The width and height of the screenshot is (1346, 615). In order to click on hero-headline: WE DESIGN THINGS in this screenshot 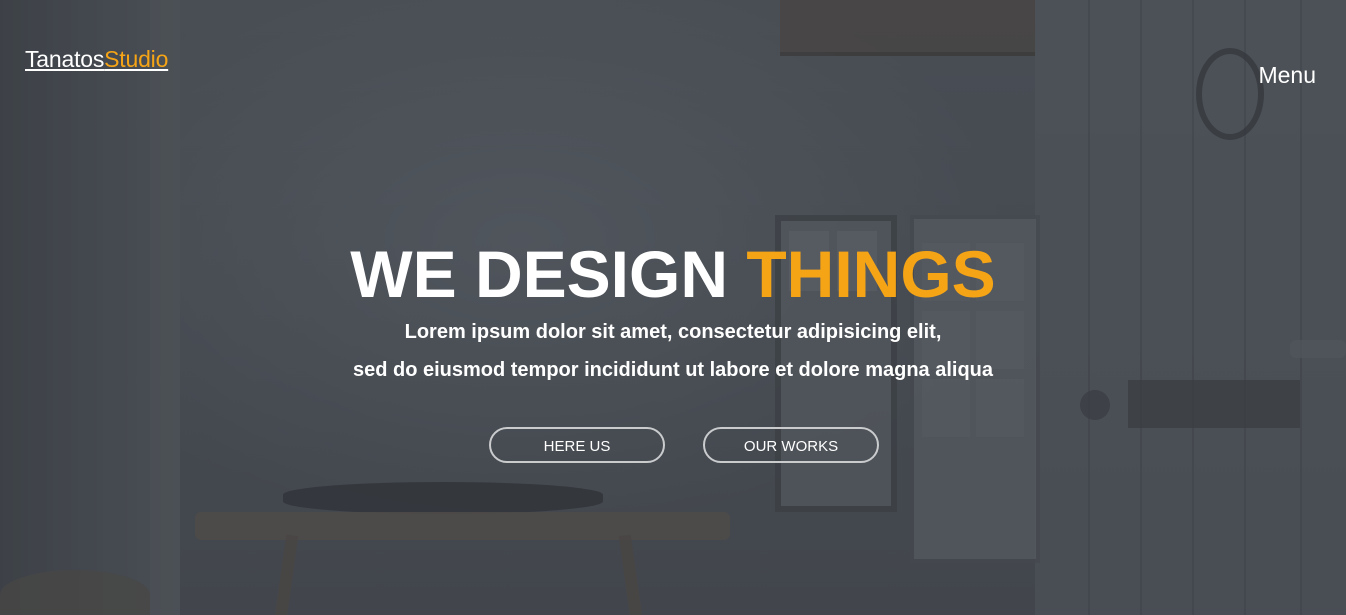, I will do `click(673, 274)`.